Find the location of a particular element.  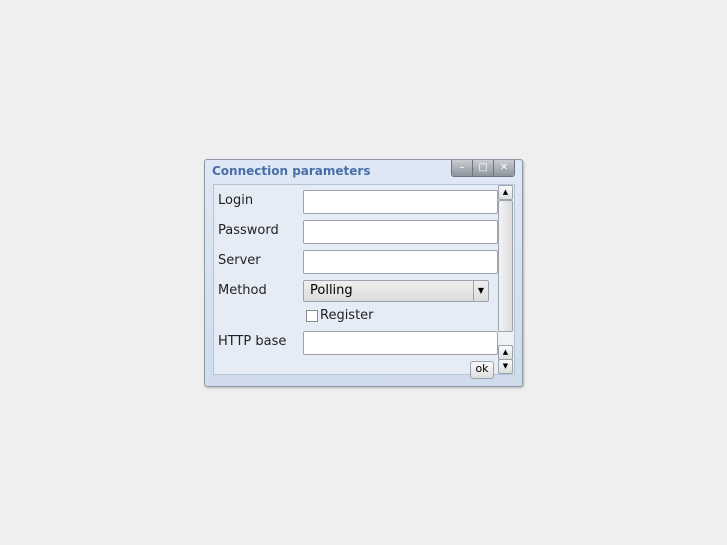

login-label: Login is located at coordinates (236, 200).